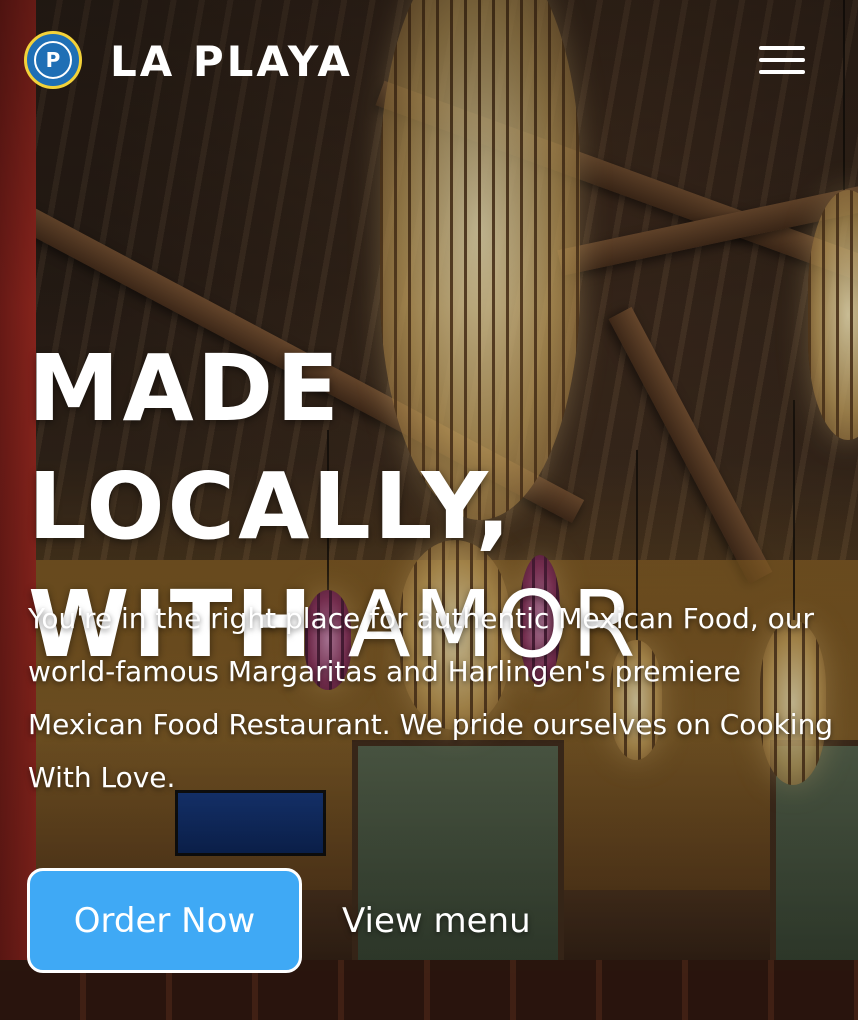  I want to click on hamburger-icon, so click(782, 61).